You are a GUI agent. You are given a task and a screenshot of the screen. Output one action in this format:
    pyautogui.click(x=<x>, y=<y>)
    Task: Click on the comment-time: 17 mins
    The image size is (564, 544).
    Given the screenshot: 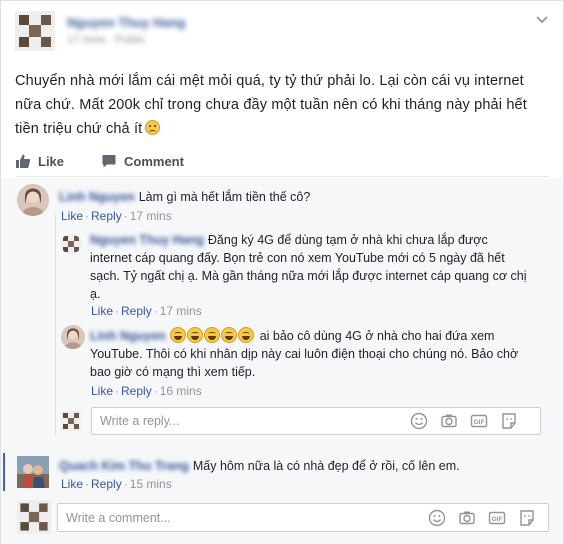 What is the action you would take?
    pyautogui.click(x=151, y=216)
    